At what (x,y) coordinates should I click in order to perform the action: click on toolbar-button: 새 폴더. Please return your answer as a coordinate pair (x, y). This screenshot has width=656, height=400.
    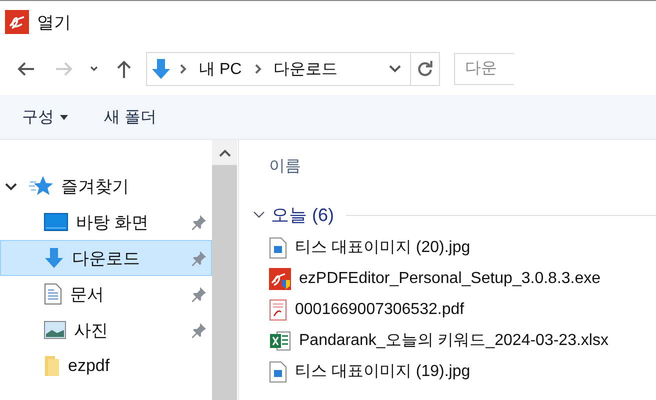
    Looking at the image, I should click on (130, 117).